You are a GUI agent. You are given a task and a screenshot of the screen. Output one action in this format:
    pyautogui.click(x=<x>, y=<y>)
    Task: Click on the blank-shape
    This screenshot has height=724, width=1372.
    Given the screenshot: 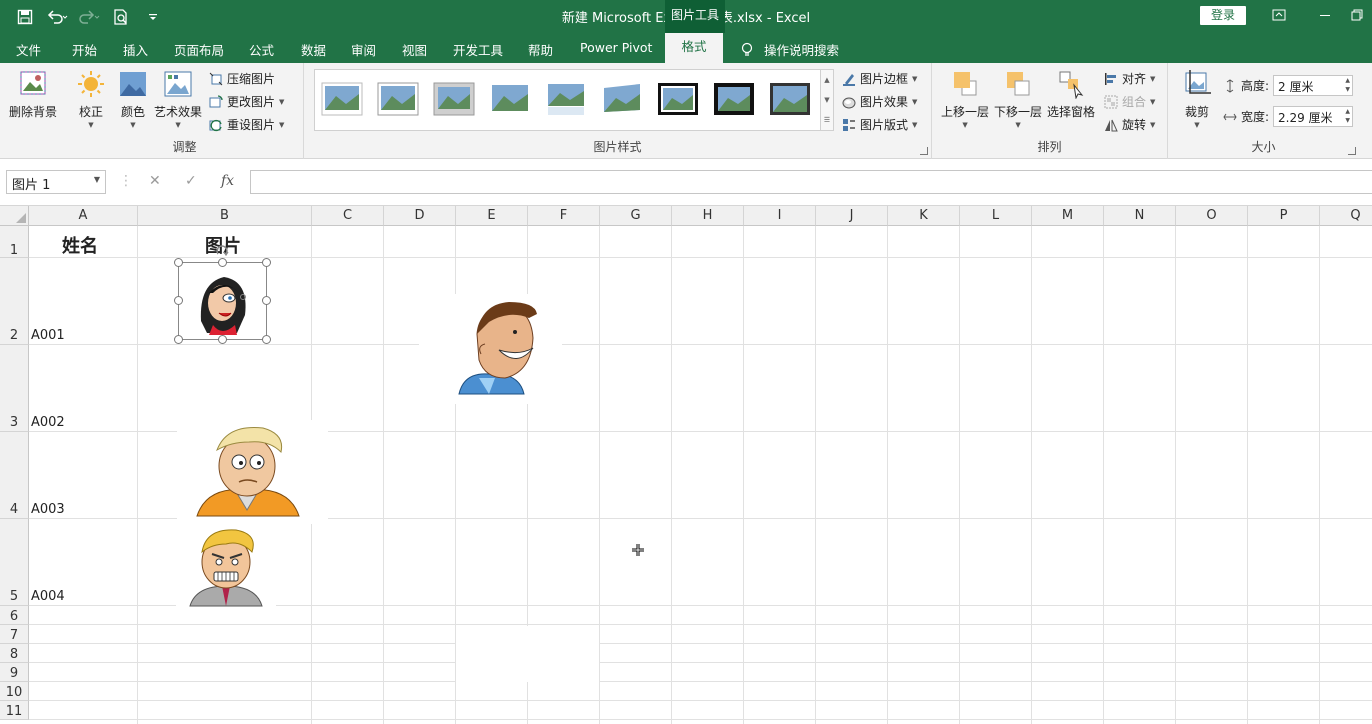 What is the action you would take?
    pyautogui.click(x=527, y=654)
    